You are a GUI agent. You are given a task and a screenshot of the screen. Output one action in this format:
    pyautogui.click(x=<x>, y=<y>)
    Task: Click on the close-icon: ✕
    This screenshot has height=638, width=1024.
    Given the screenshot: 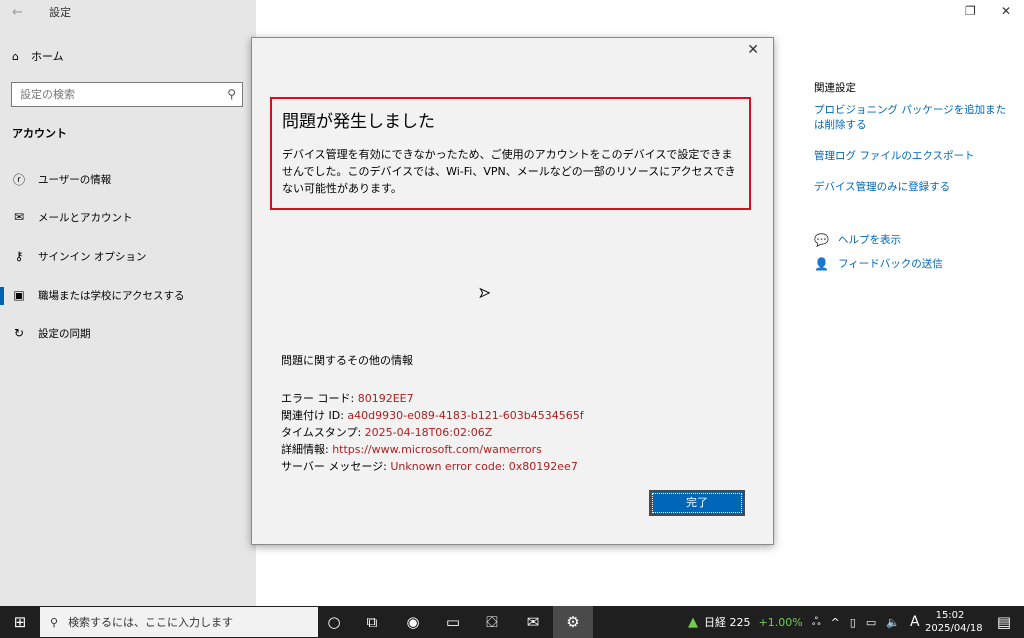 What is the action you would take?
    pyautogui.click(x=753, y=50)
    